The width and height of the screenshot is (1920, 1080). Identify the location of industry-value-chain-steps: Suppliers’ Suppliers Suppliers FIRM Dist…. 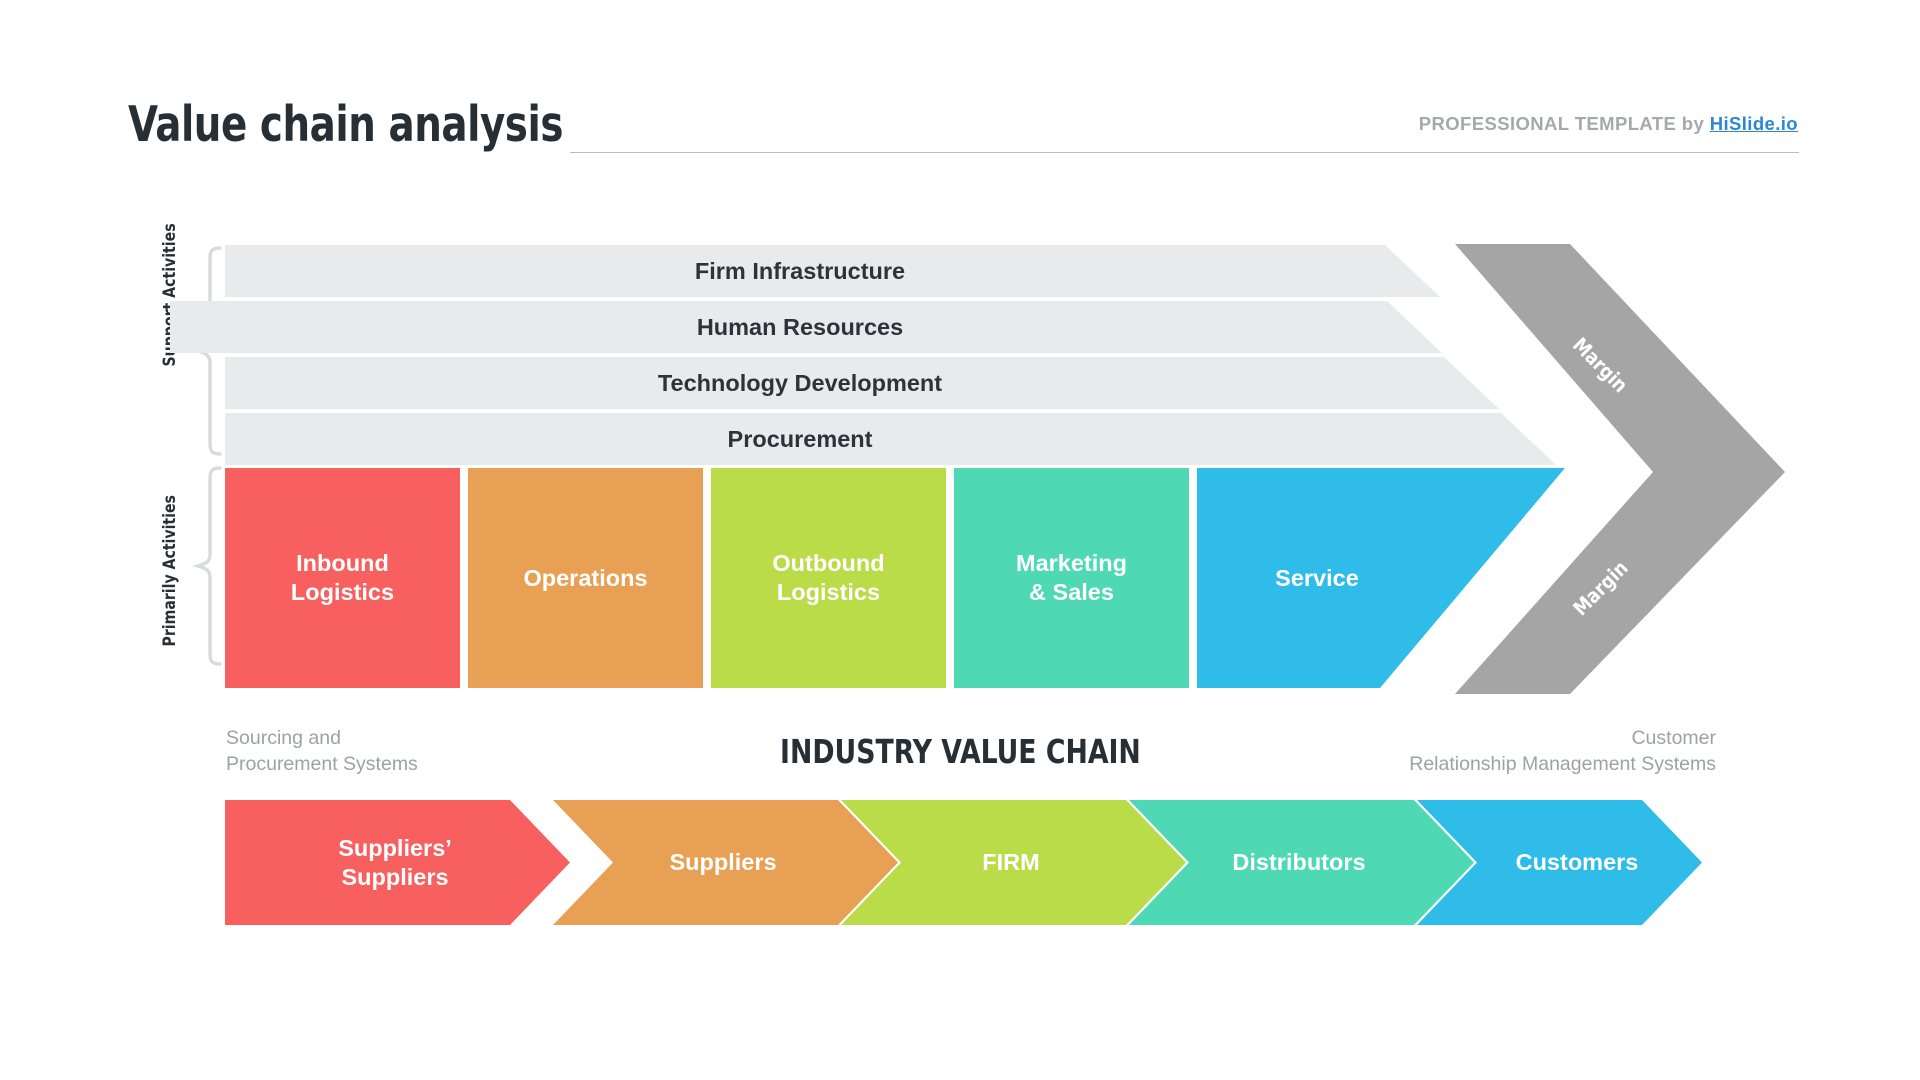
(965, 862).